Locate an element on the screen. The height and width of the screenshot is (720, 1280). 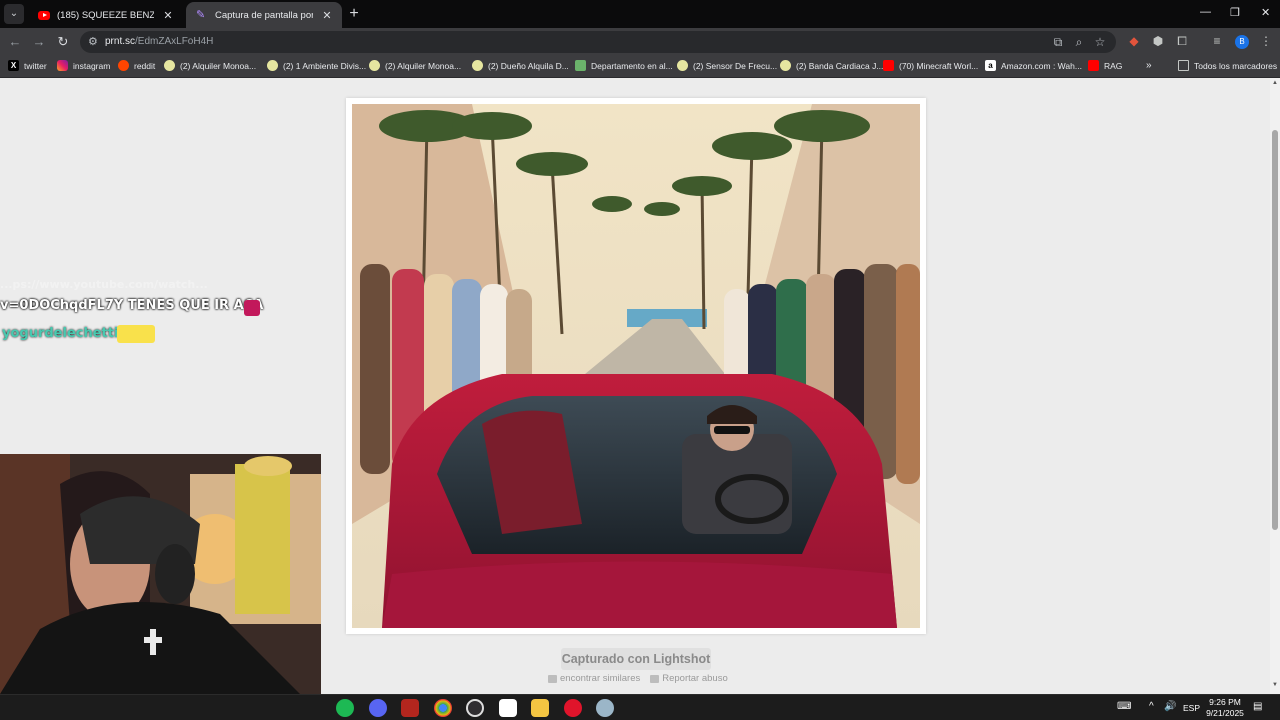
close-window-icon: ✕ is located at coordinates (1265, 12).